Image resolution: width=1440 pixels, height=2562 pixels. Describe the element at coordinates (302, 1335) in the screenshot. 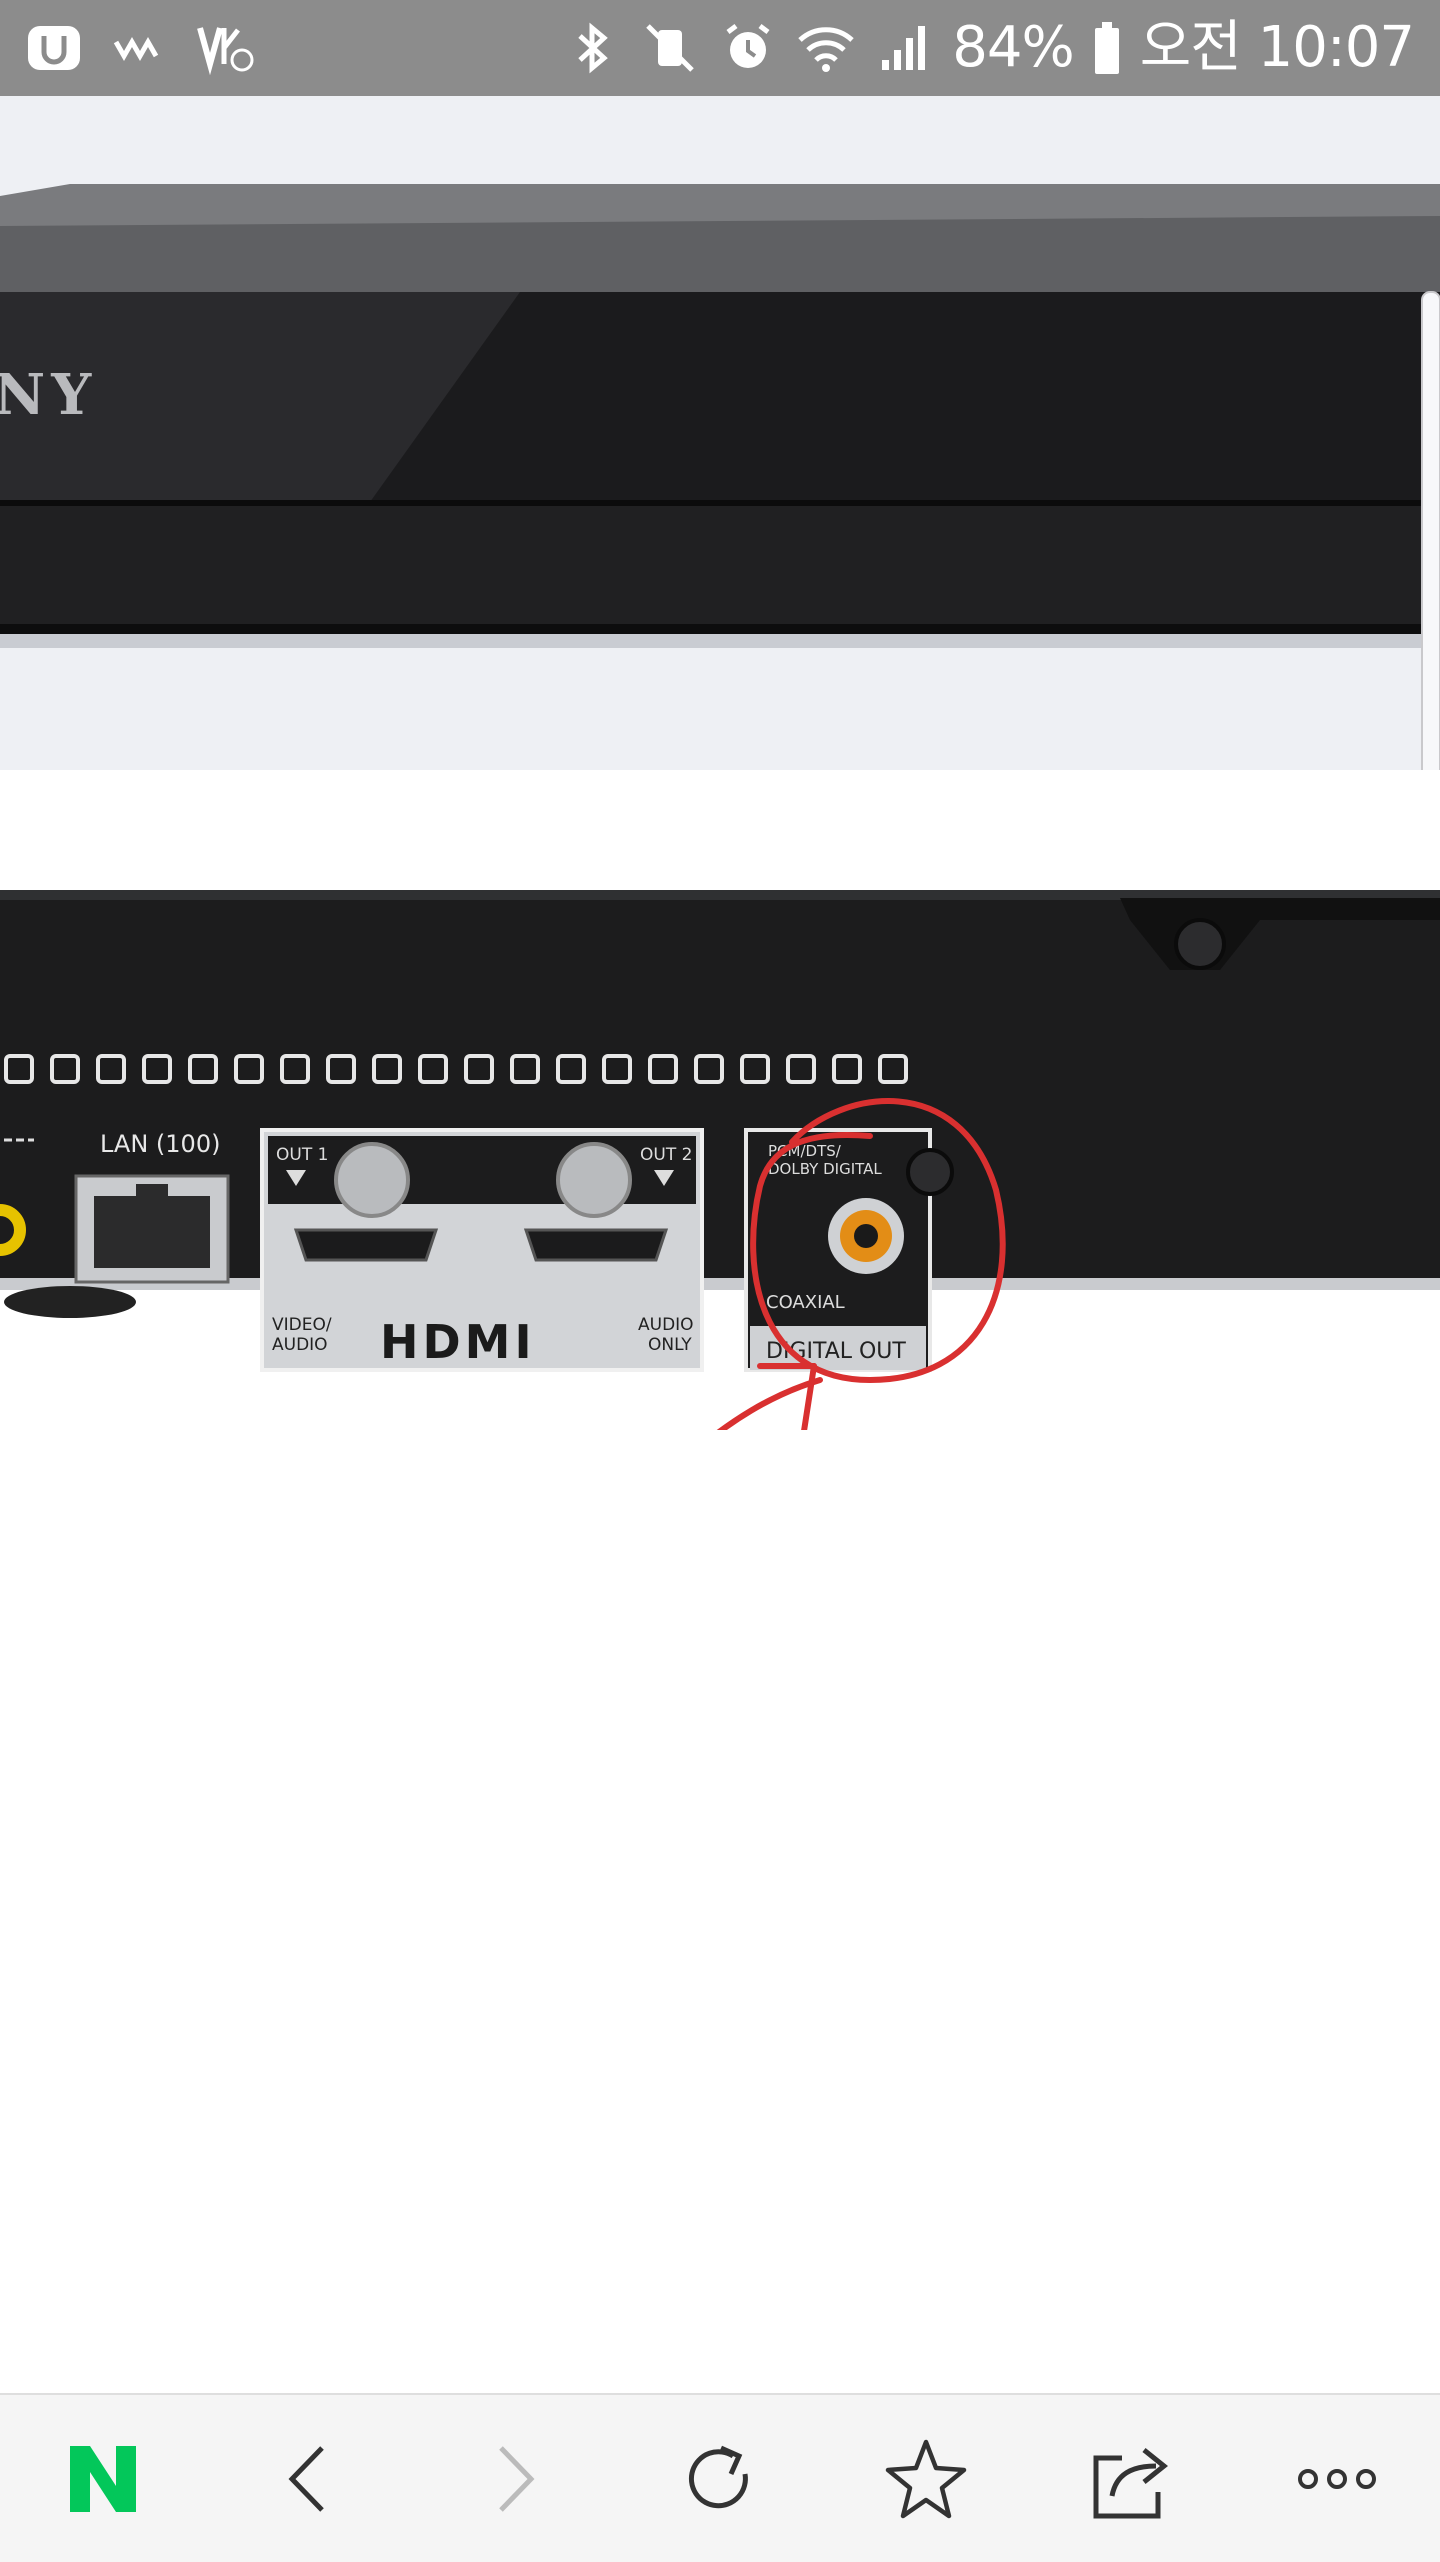

I see `hdmi-left-caption: VIDEO/AUDIO` at that location.